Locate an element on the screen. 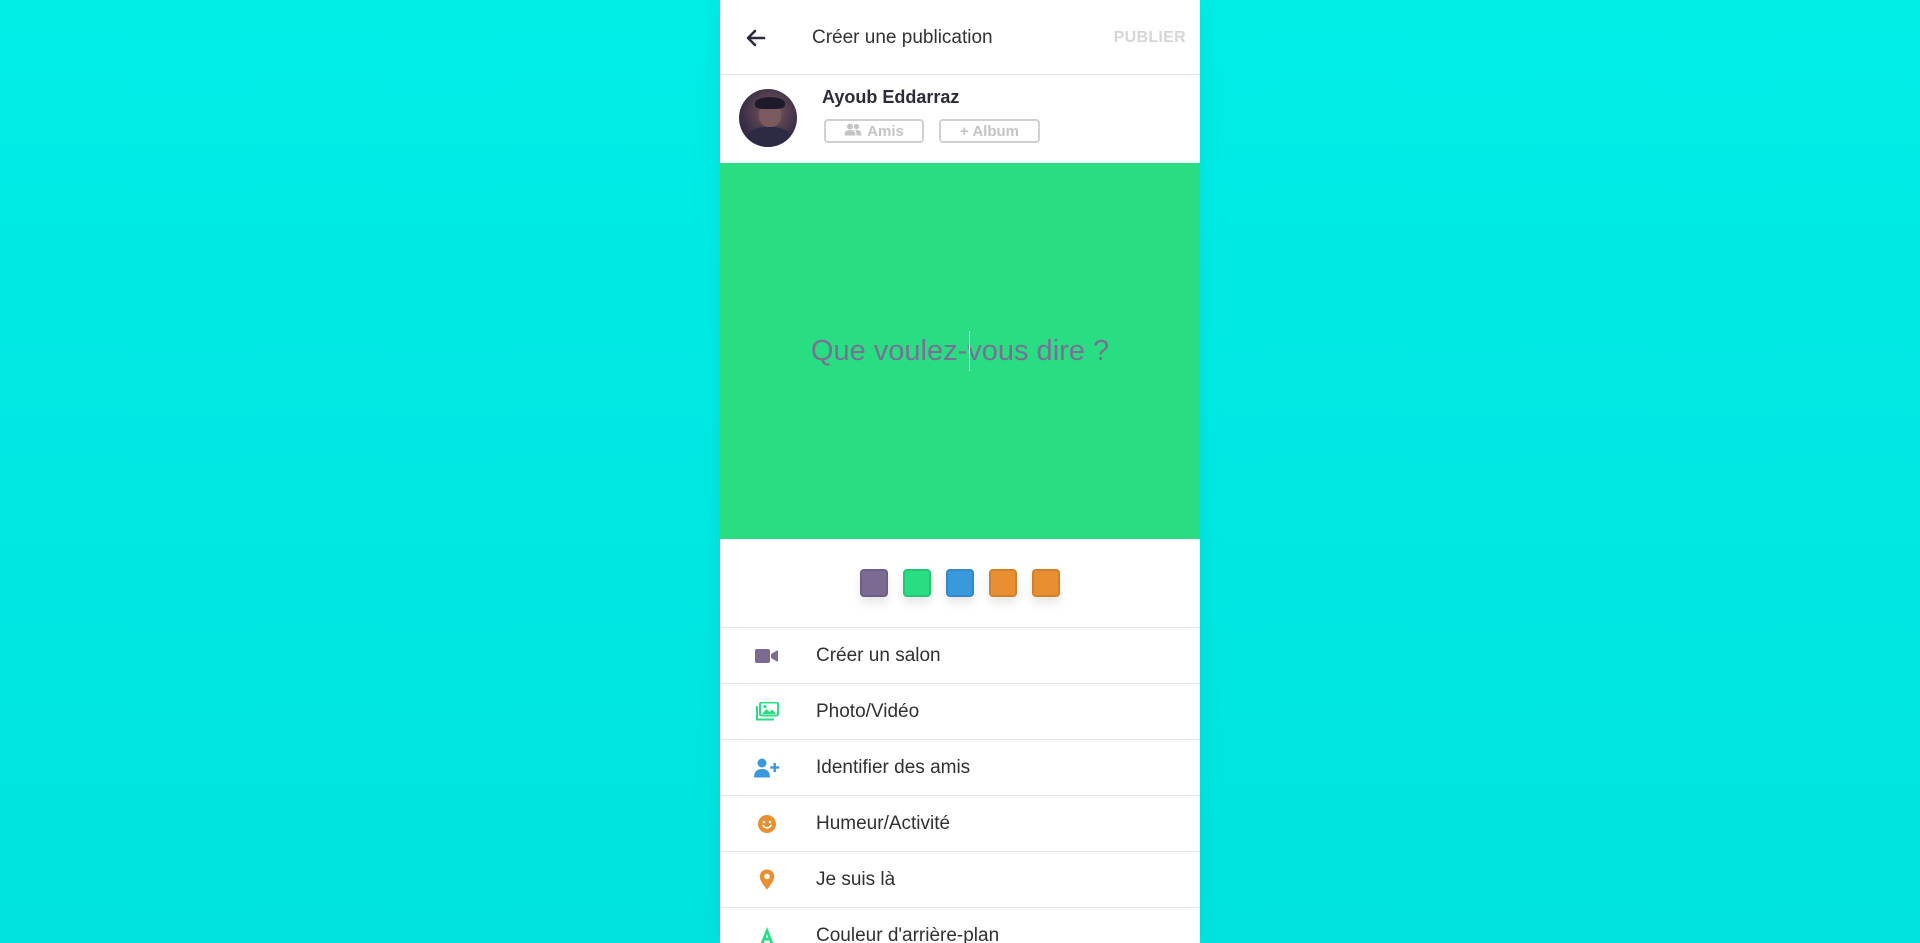 The width and height of the screenshot is (1920, 943). avatar is located at coordinates (768, 118).